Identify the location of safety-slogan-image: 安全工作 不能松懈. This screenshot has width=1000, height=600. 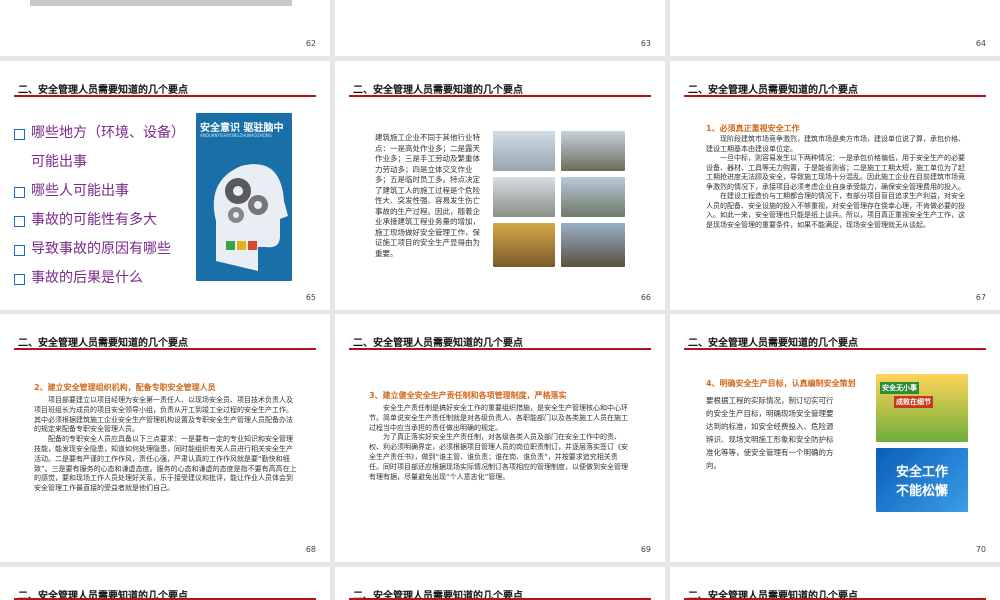
(922, 480).